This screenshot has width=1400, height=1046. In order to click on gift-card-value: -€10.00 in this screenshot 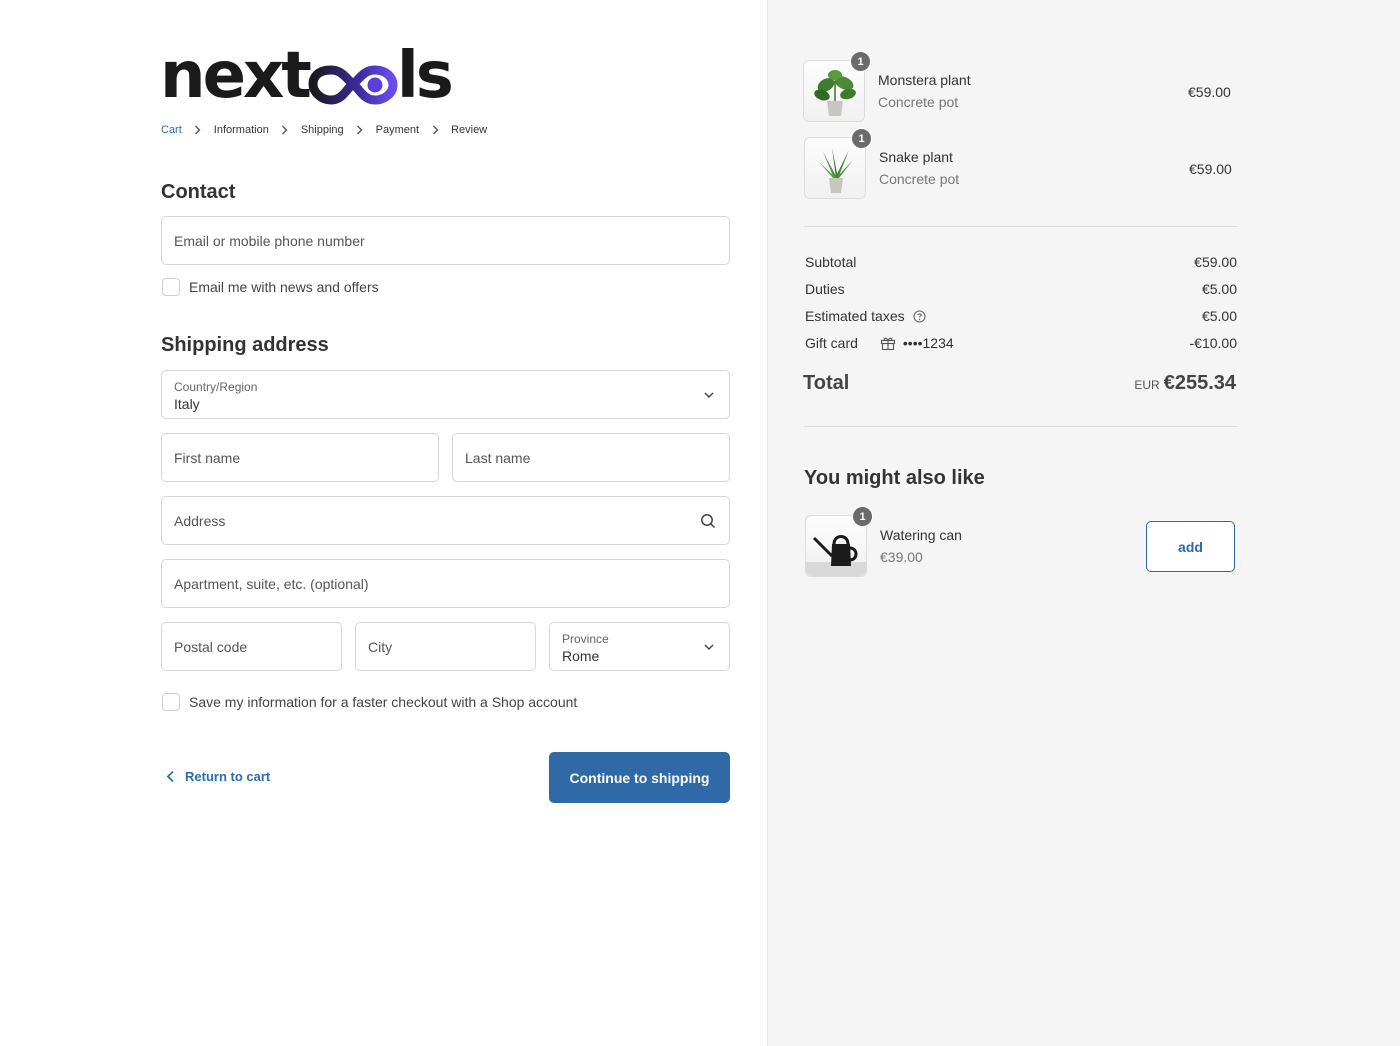, I will do `click(1213, 343)`.